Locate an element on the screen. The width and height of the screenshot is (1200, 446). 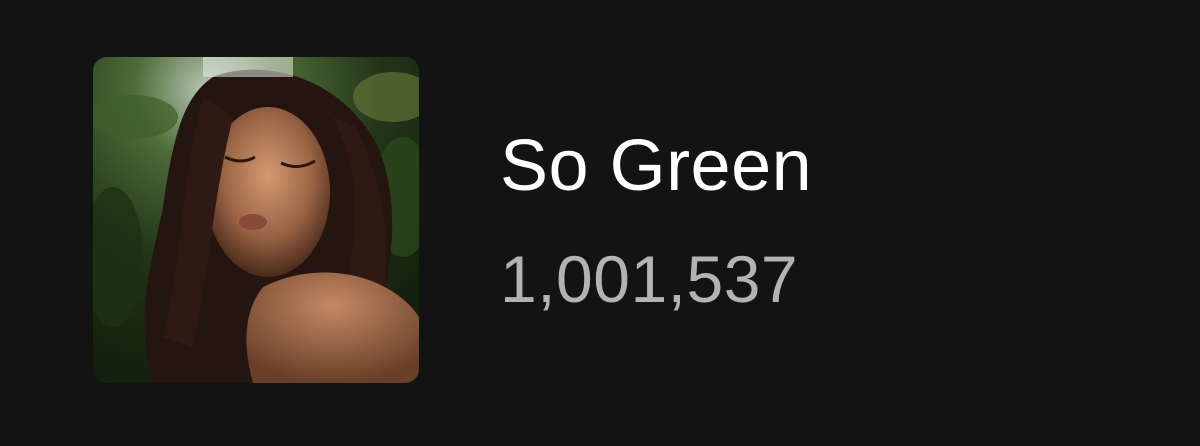
track-title: So Green is located at coordinates (656, 166).